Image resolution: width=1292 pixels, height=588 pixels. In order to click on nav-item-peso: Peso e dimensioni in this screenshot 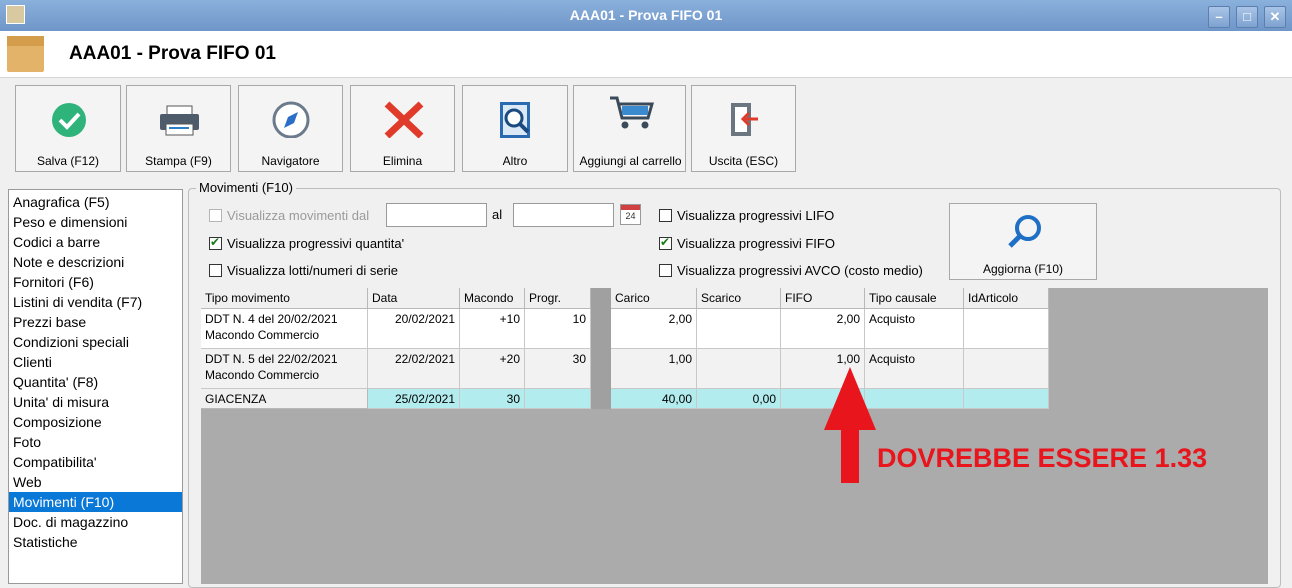, I will do `click(95, 222)`.